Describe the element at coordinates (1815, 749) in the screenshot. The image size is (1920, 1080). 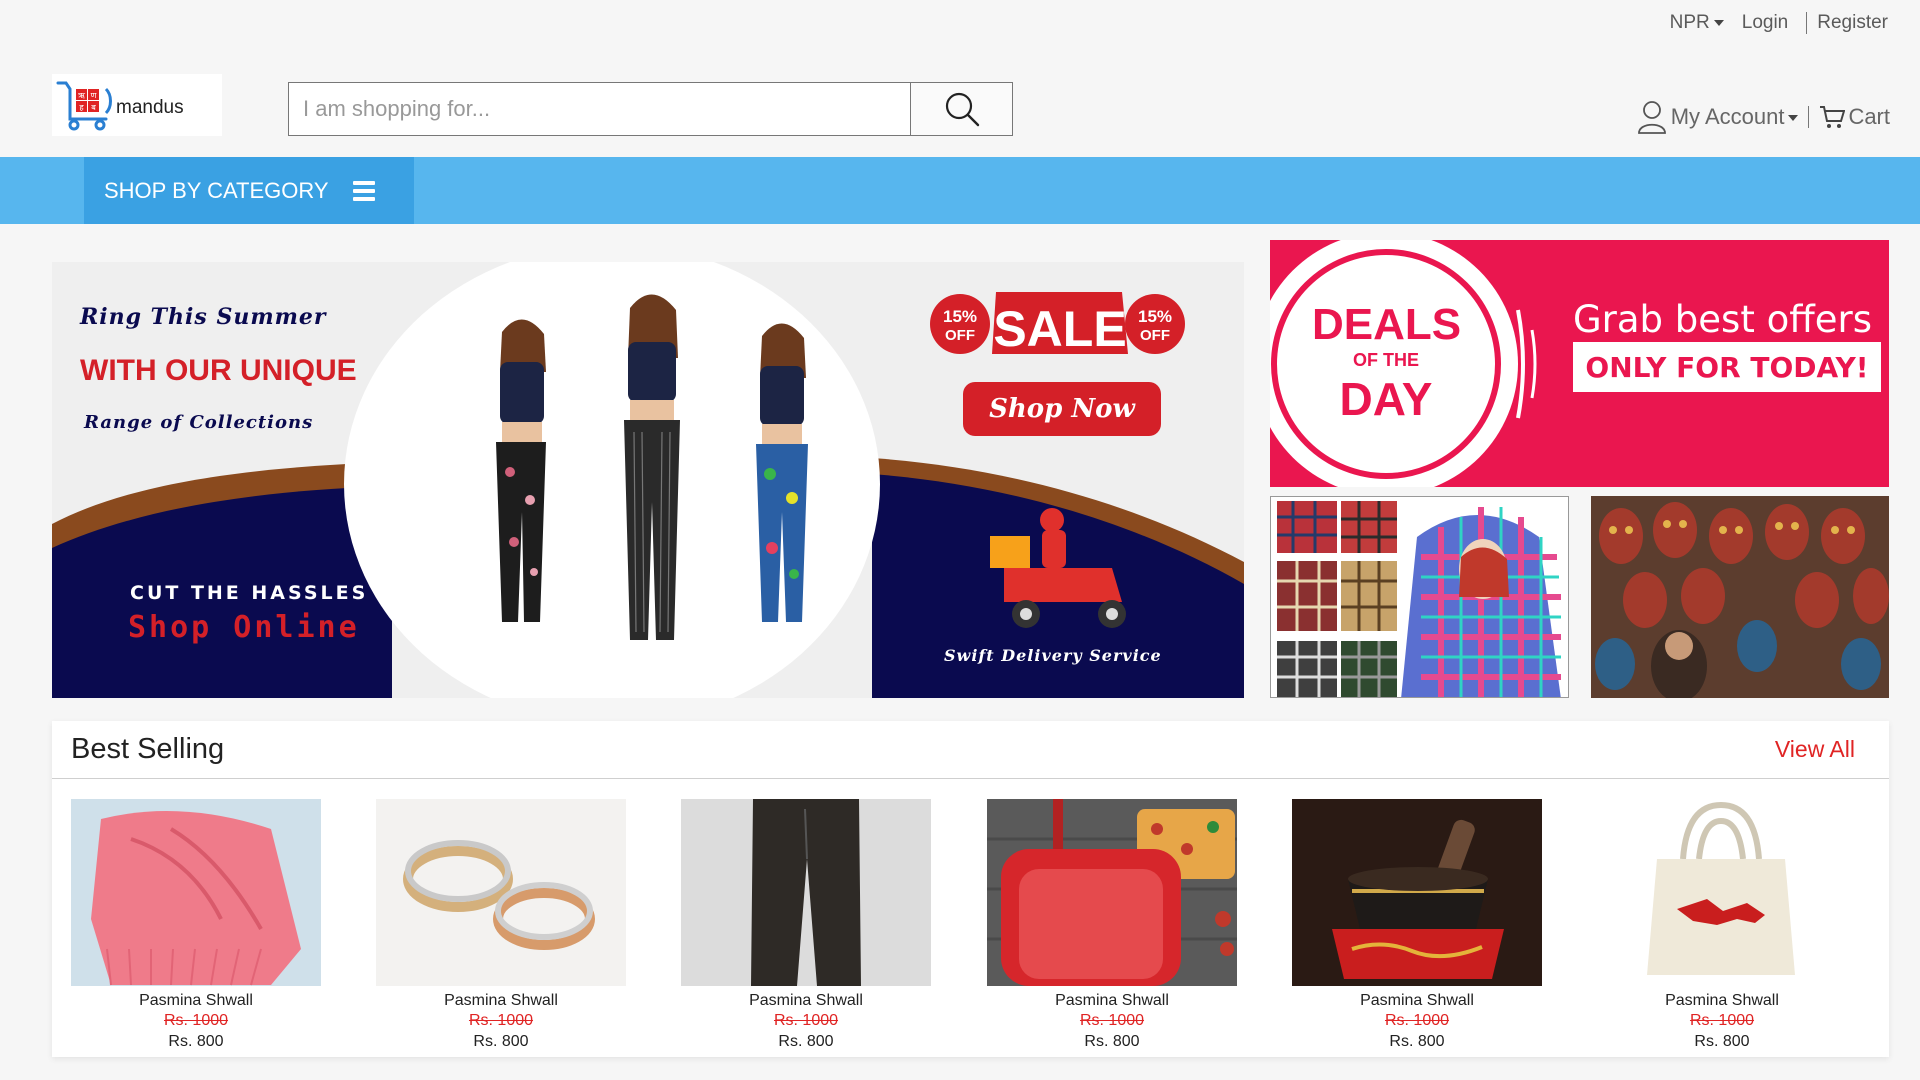
I see `view-all-link: View All` at that location.